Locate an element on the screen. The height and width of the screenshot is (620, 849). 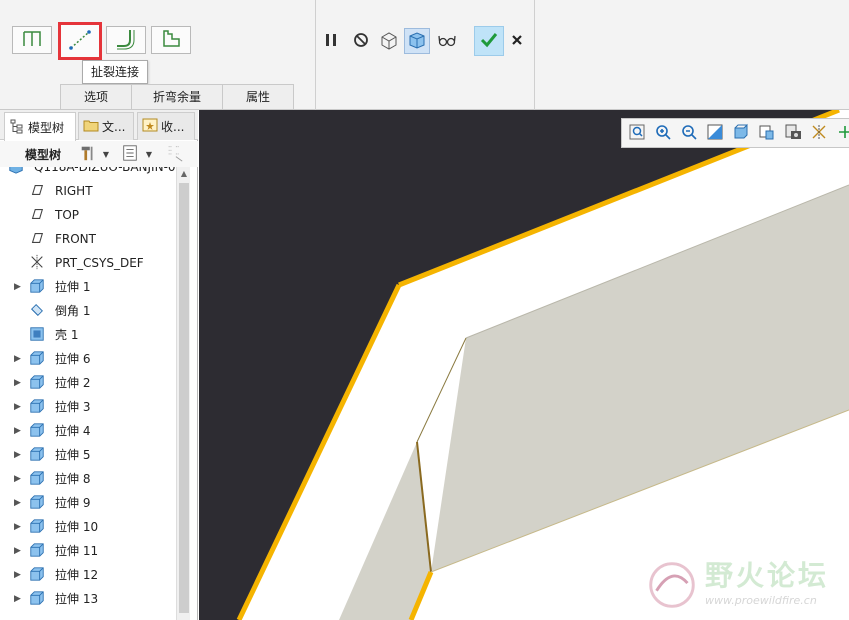
repaint-button is located at coordinates (715, 133).